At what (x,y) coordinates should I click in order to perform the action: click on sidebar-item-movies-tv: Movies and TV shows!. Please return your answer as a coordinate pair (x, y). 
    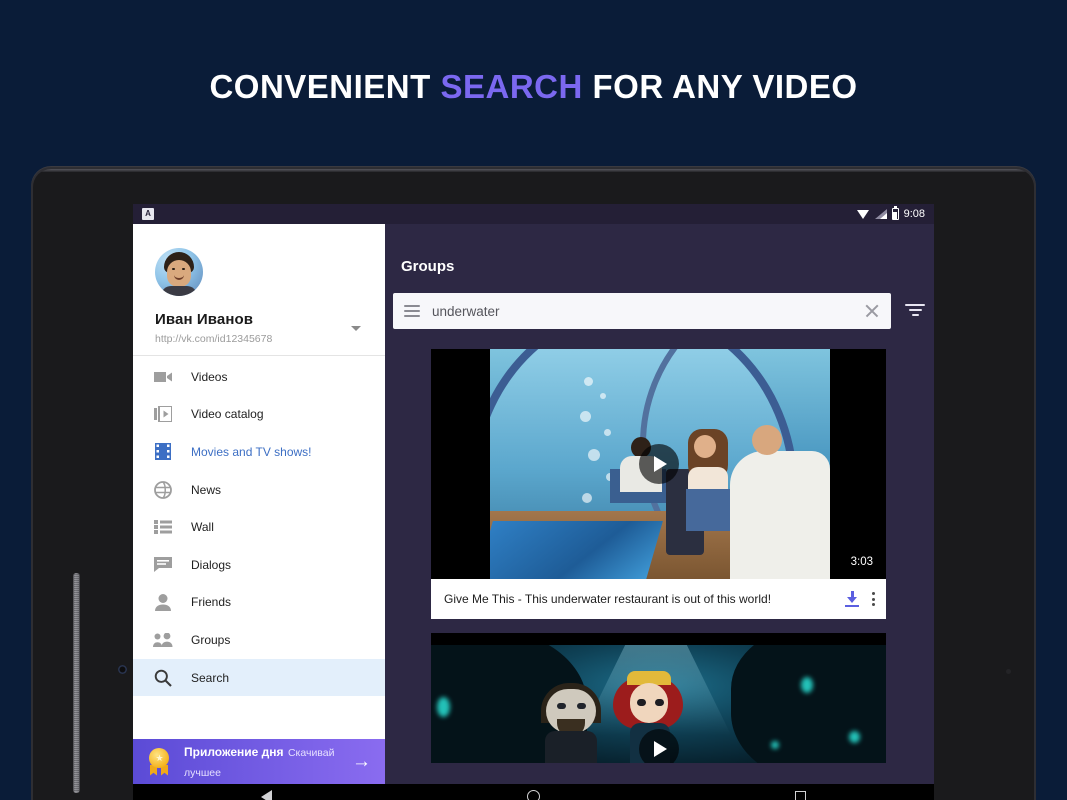
    Looking at the image, I should click on (259, 452).